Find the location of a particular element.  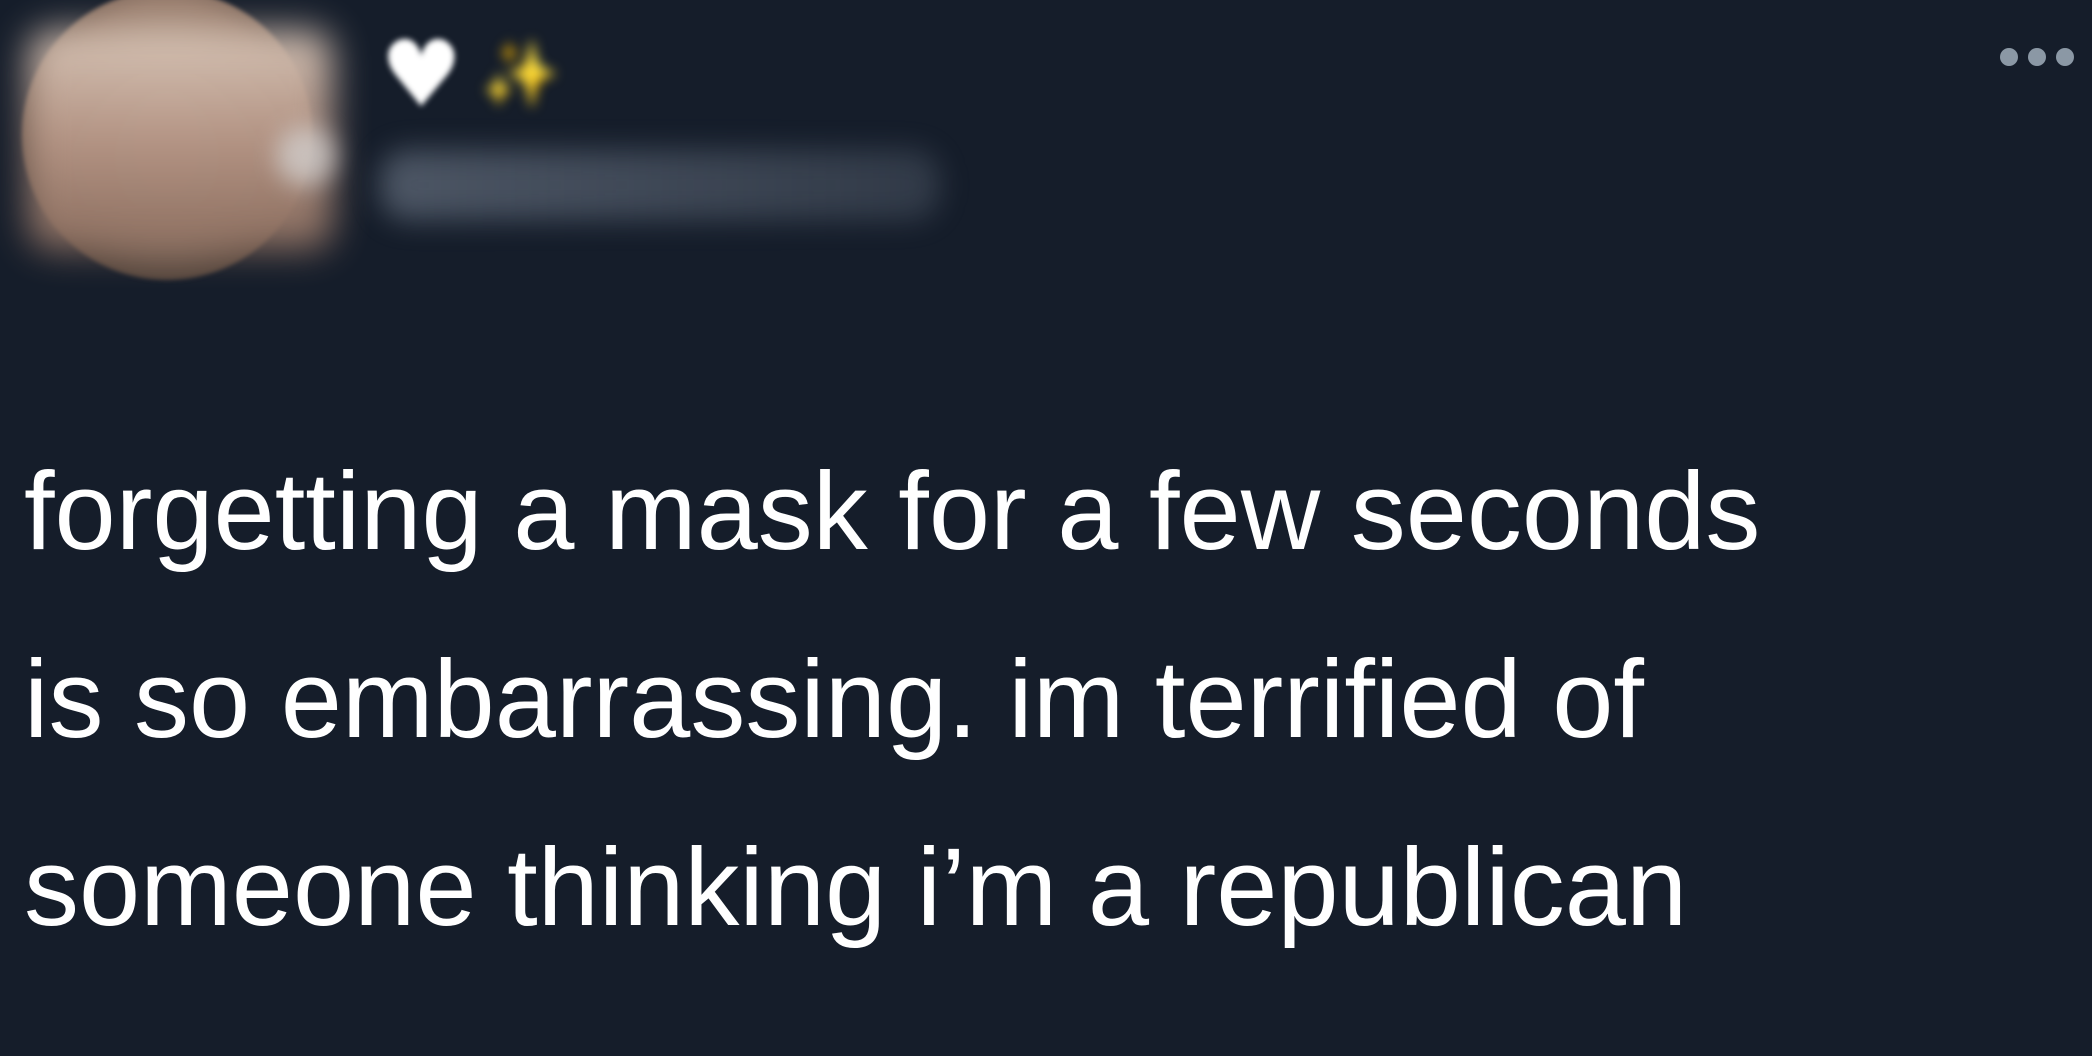

display-name: ♥ ✨ is located at coordinates (470, 74).